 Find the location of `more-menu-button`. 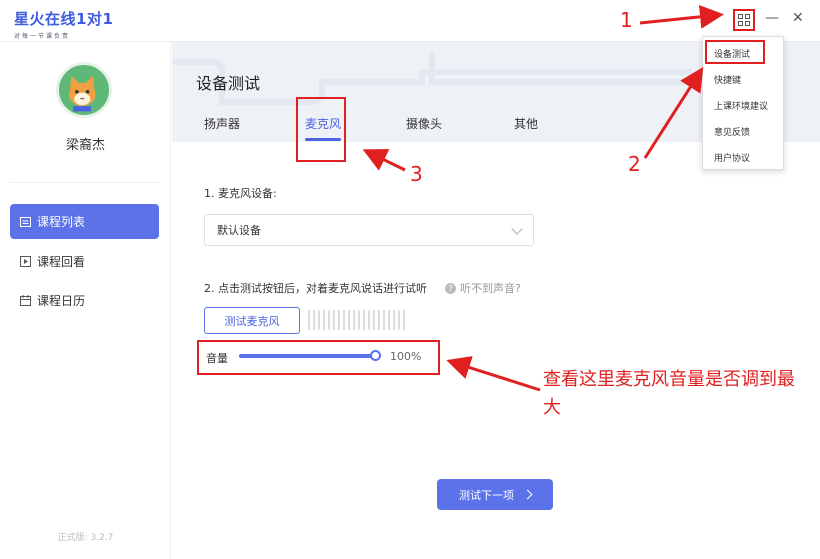

more-menu-button is located at coordinates (744, 20).